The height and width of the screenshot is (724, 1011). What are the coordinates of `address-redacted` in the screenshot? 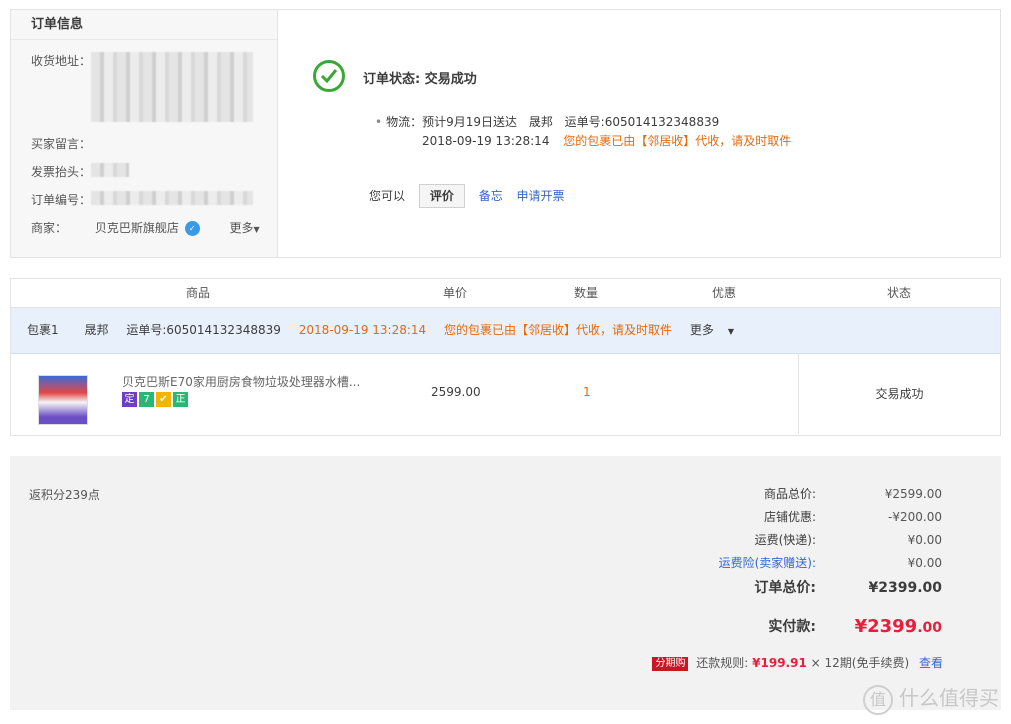 It's located at (172, 87).